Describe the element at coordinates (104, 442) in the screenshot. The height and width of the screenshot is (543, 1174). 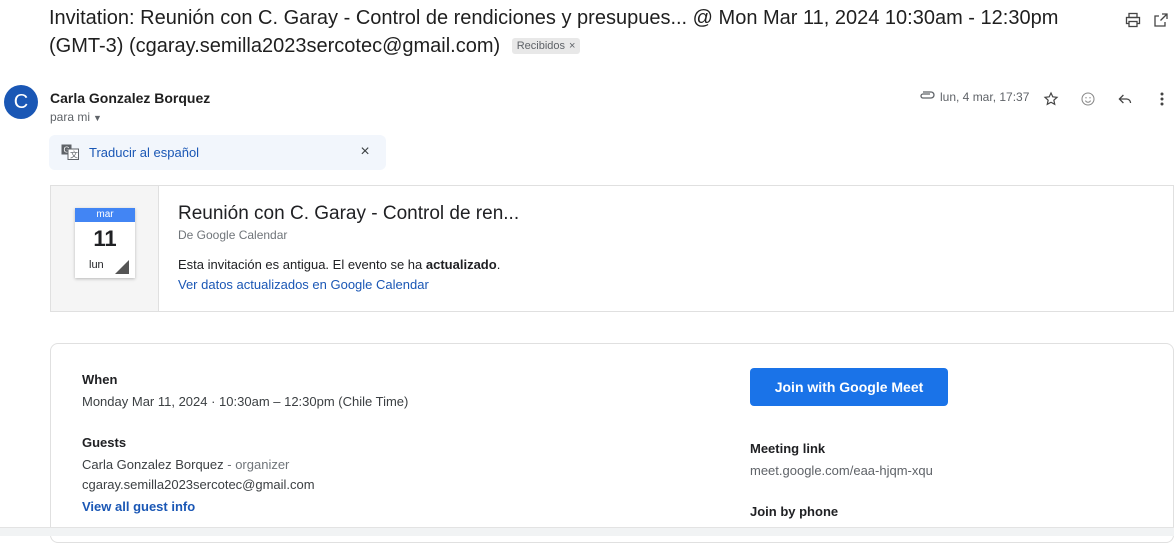
I see `guests-label: Guests` at that location.